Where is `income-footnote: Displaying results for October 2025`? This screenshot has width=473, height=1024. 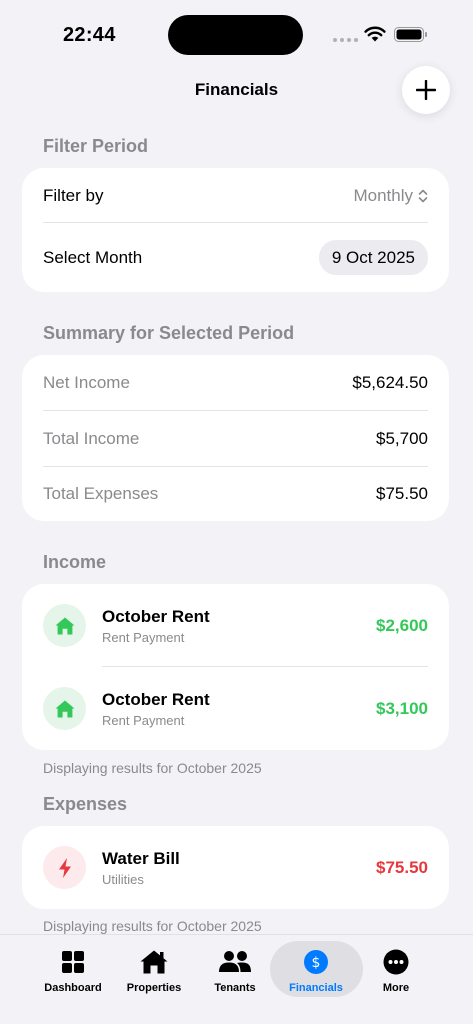 income-footnote: Displaying results for October 2025 is located at coordinates (152, 768).